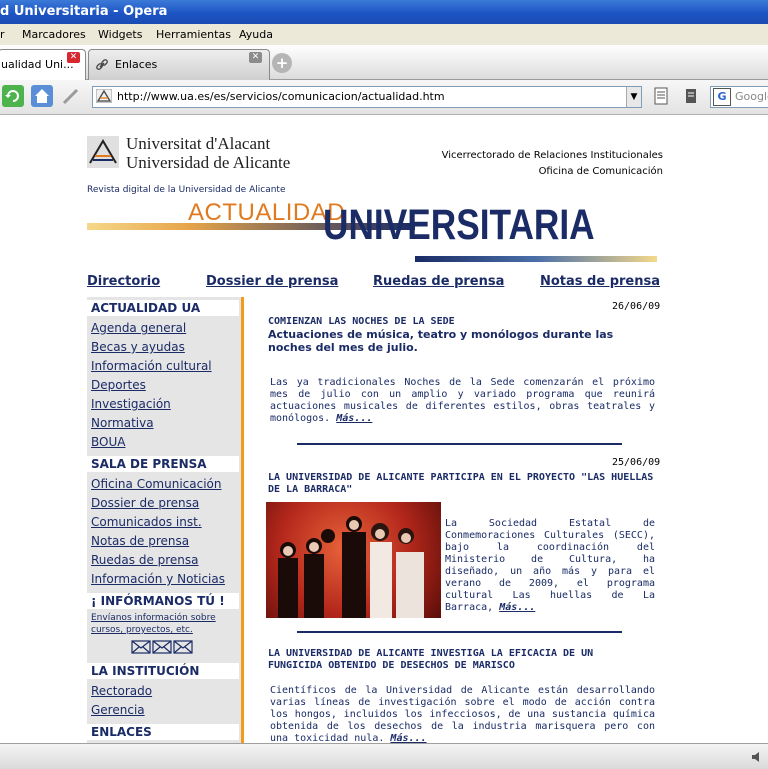 Image resolution: width=768 pixels, height=769 pixels. I want to click on masthead-logo: ACTUALIDAD UNIVERSITARIA, so click(372, 232).